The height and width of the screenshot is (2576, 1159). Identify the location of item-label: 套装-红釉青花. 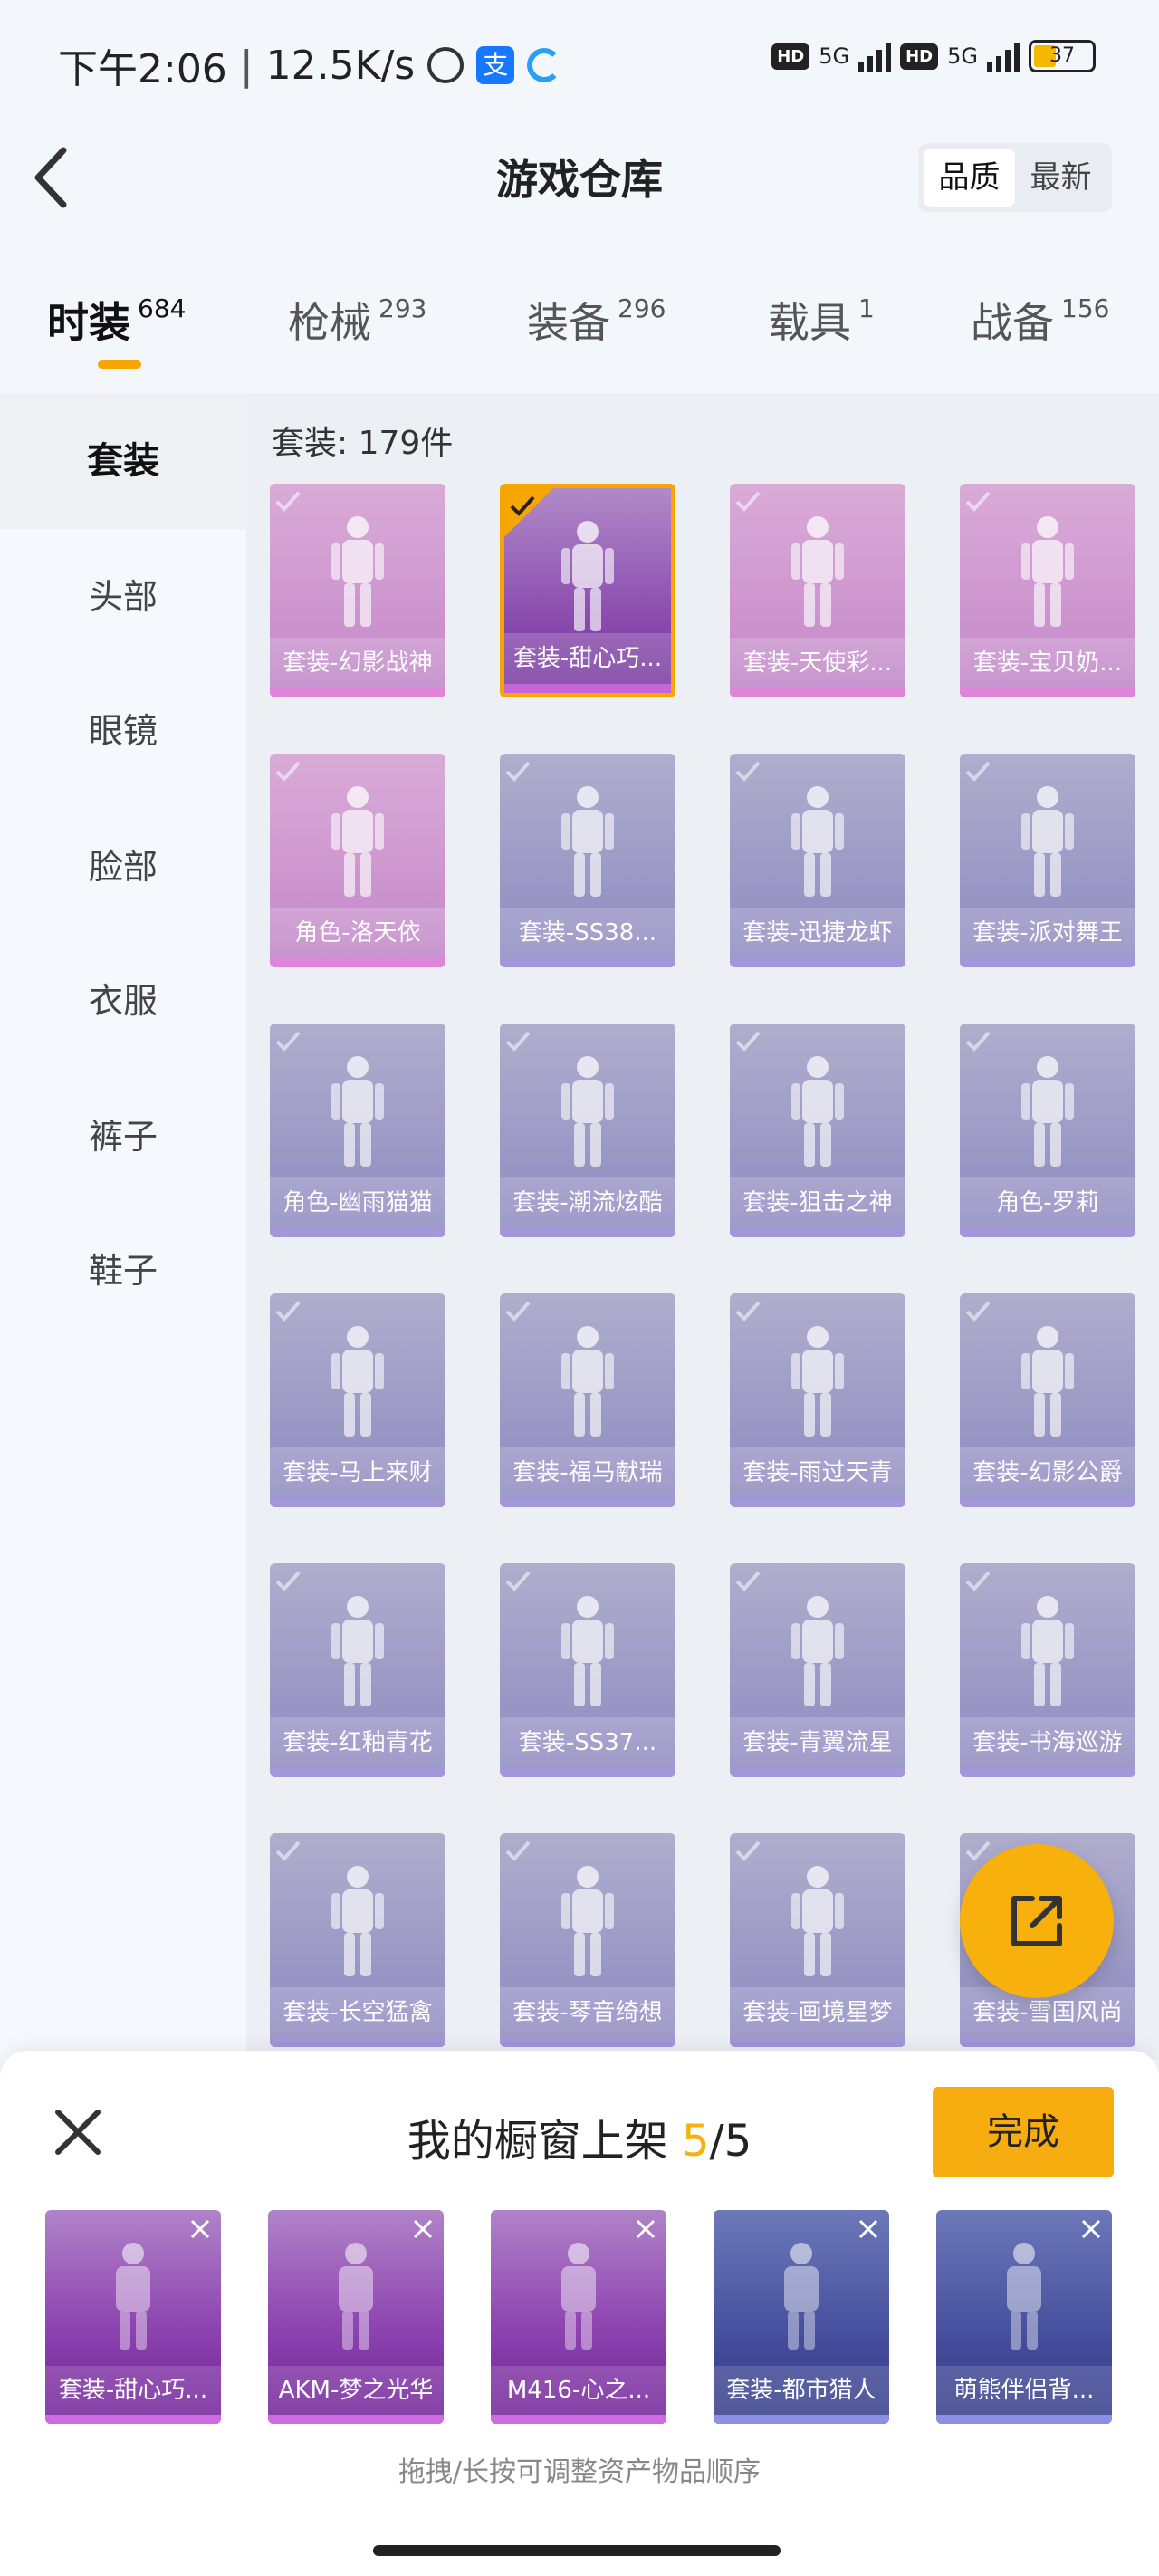
(358, 1742).